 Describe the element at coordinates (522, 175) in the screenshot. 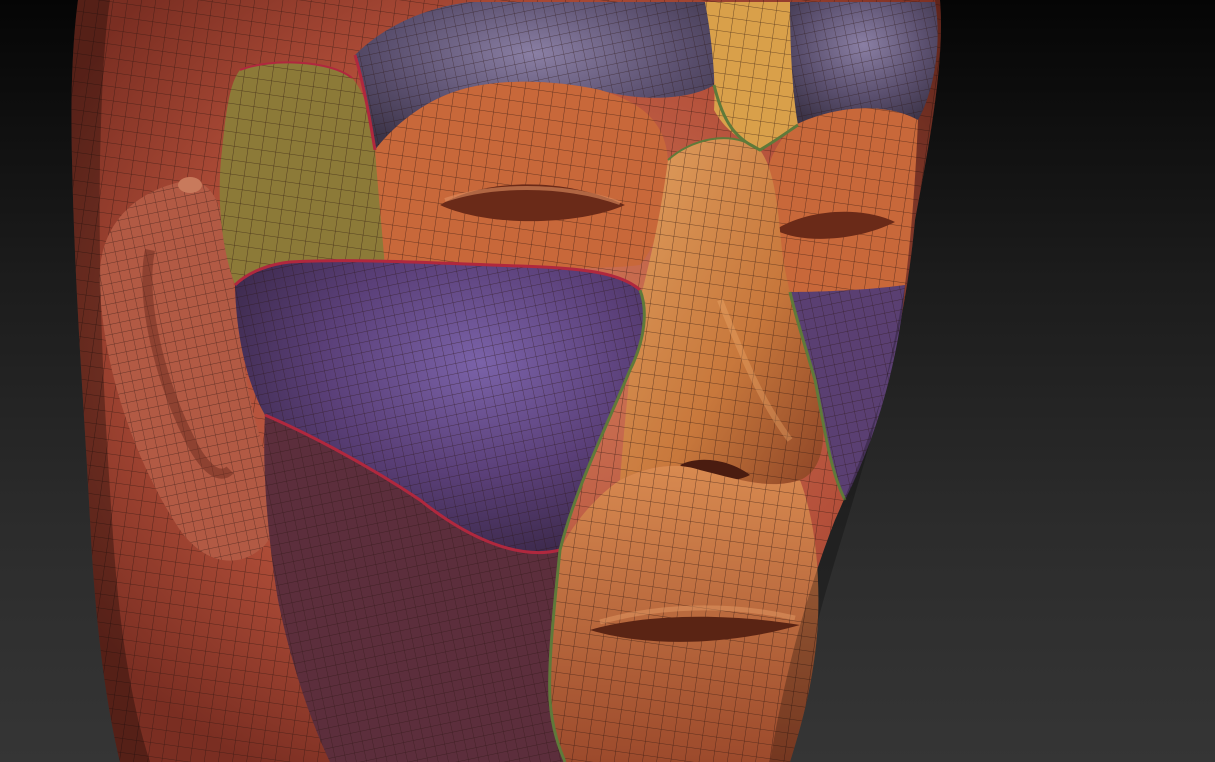

I see `left-eye-polygroup` at that location.